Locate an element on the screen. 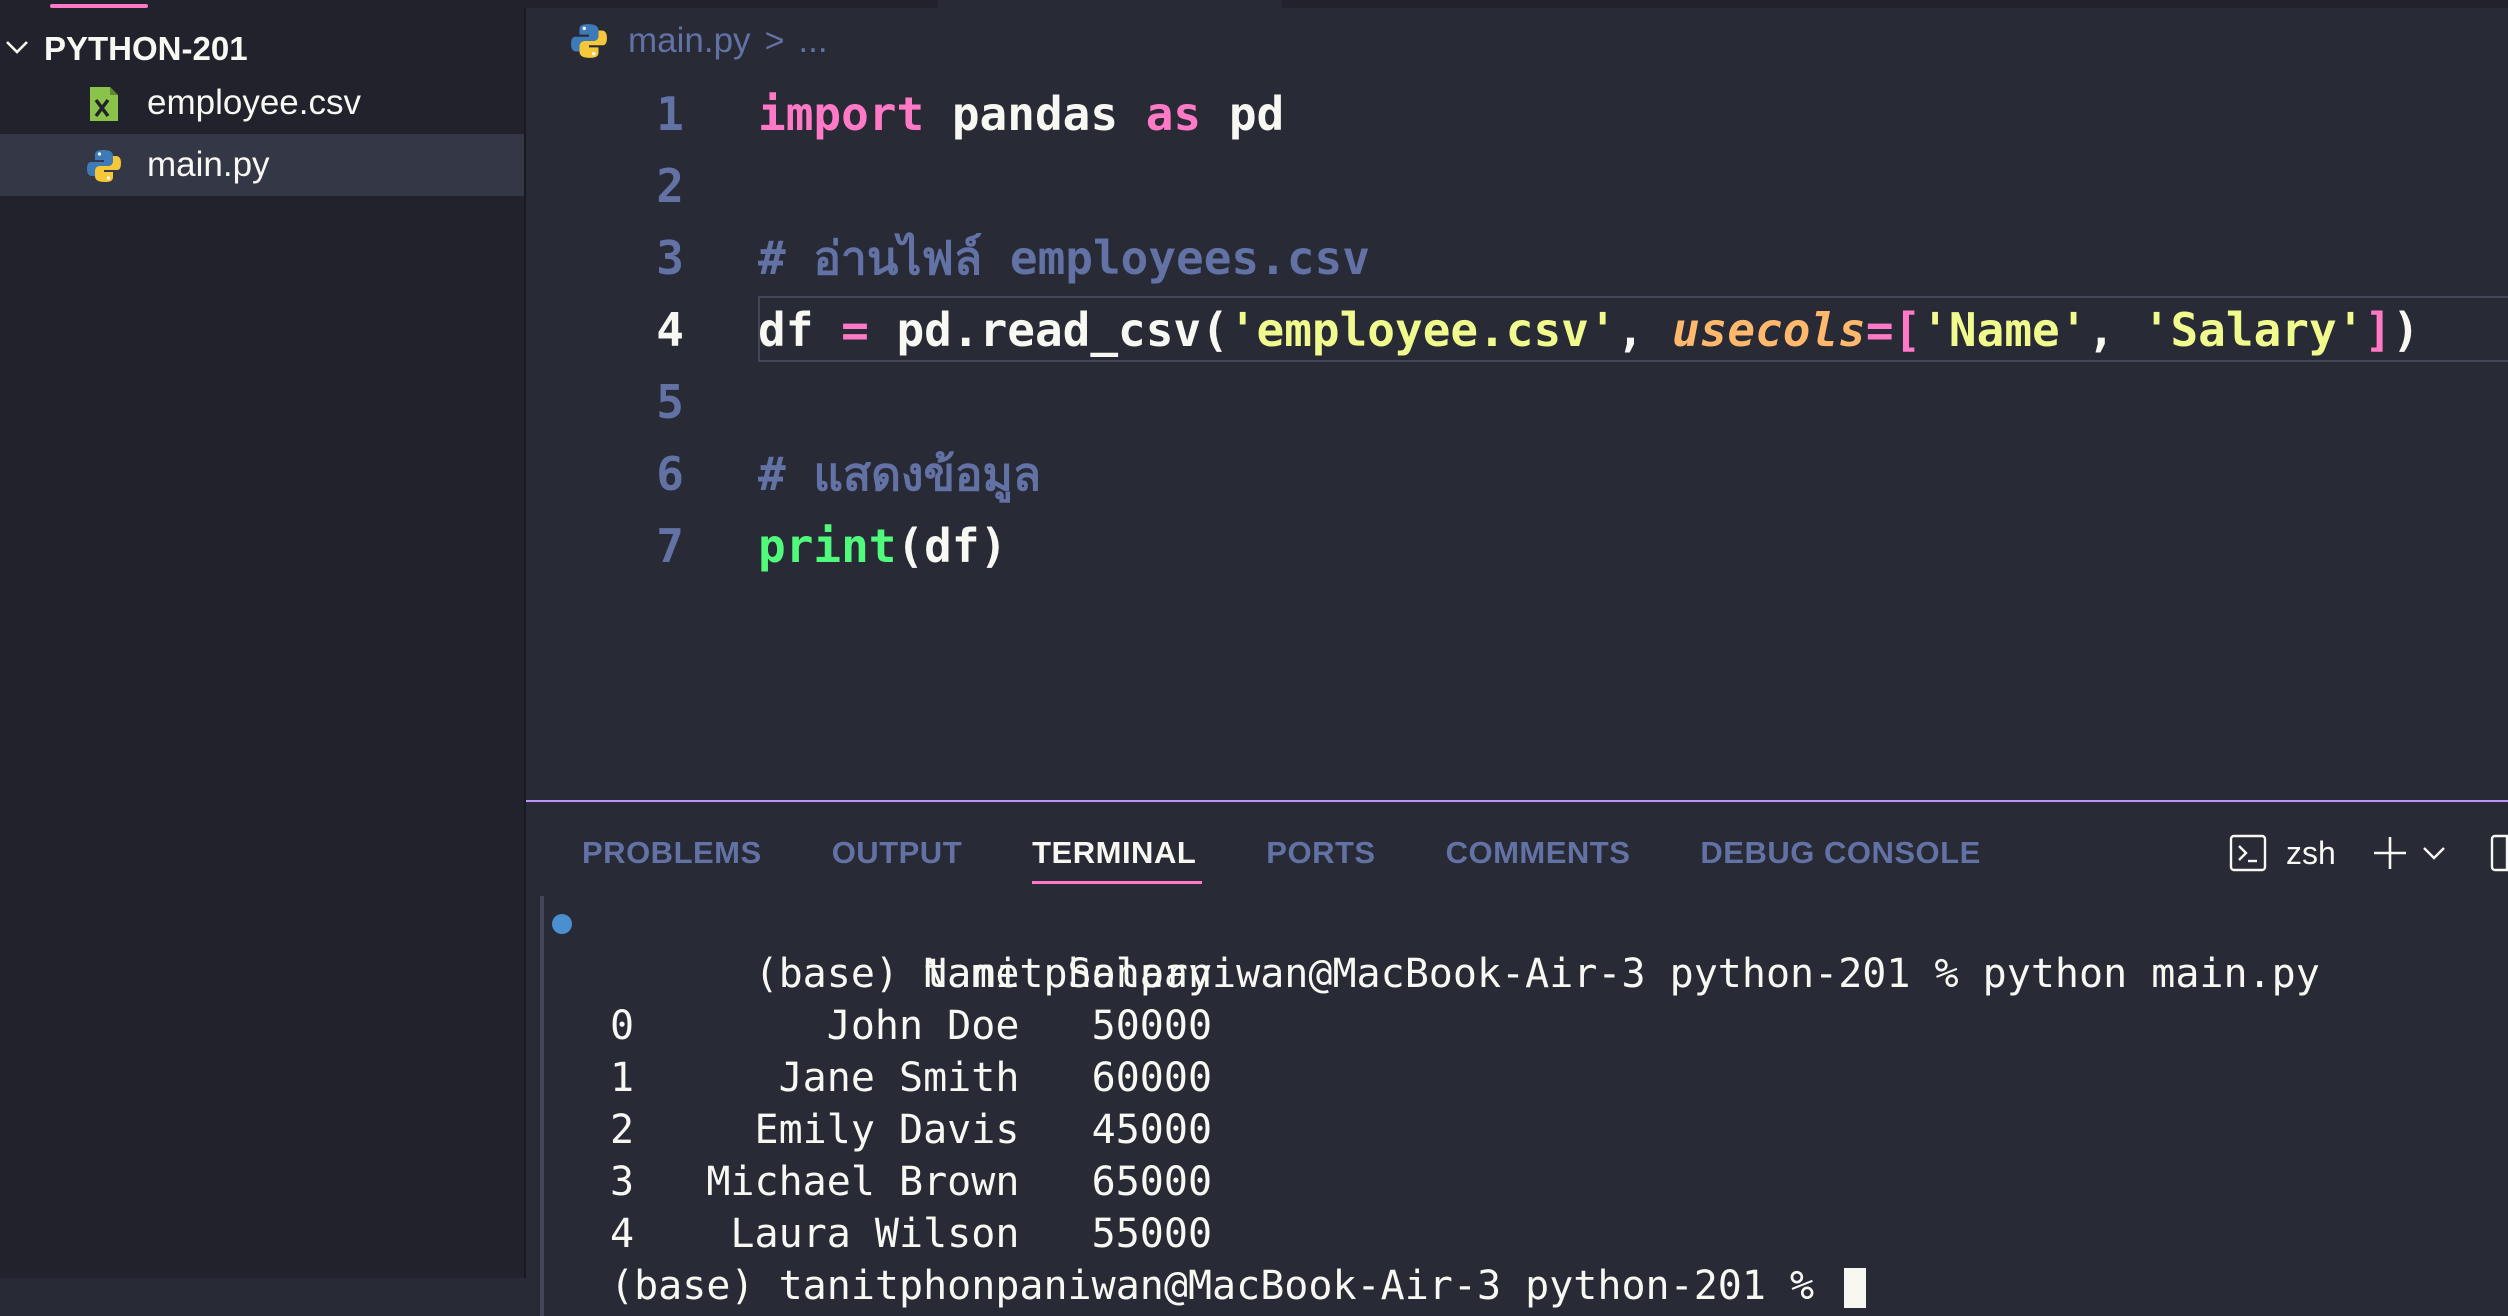 Image resolution: width=2508 pixels, height=1316 pixels. code-line: 5 is located at coordinates (1517, 402).